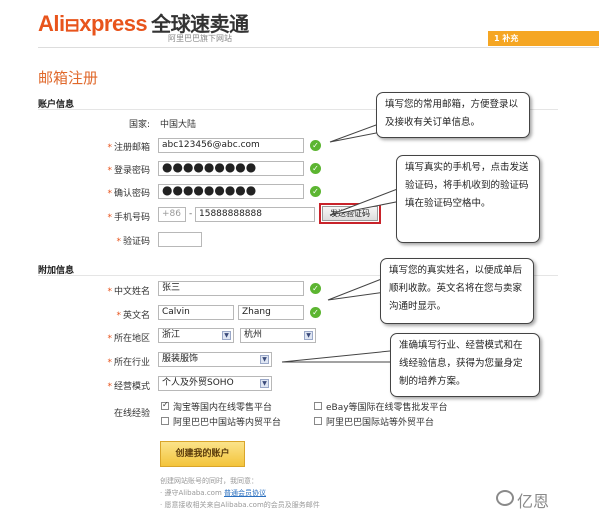 The width and height of the screenshot is (599, 528). I want to click on tooltip-industry: 准确填写行业、经营模式和在线经验信息，获得为您量身定制的培养方案。, so click(465, 365).